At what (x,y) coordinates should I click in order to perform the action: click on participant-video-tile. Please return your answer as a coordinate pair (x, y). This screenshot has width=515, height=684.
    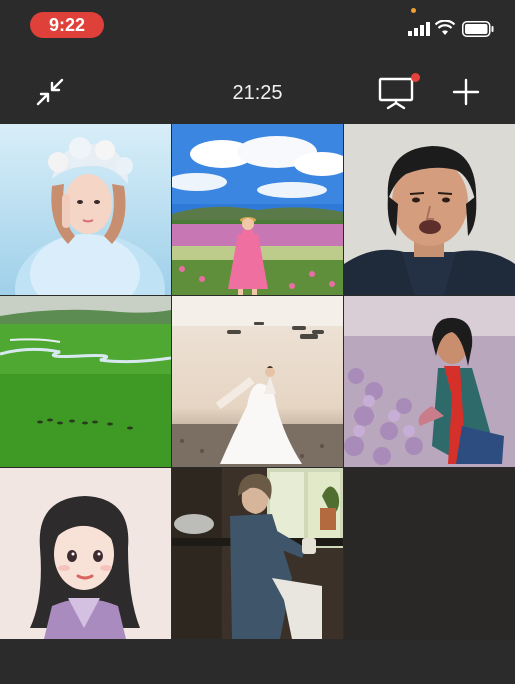
    Looking at the image, I should click on (429, 209).